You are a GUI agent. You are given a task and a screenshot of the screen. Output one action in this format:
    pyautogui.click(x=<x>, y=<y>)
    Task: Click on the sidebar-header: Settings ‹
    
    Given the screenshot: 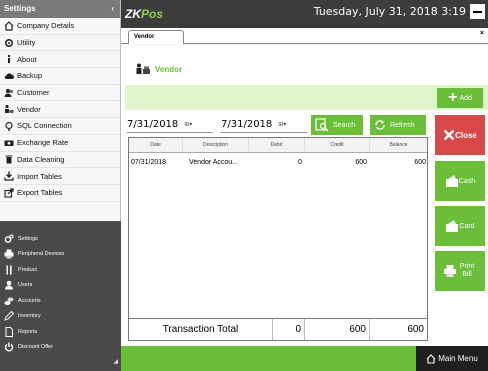 What is the action you would take?
    pyautogui.click(x=60, y=9)
    